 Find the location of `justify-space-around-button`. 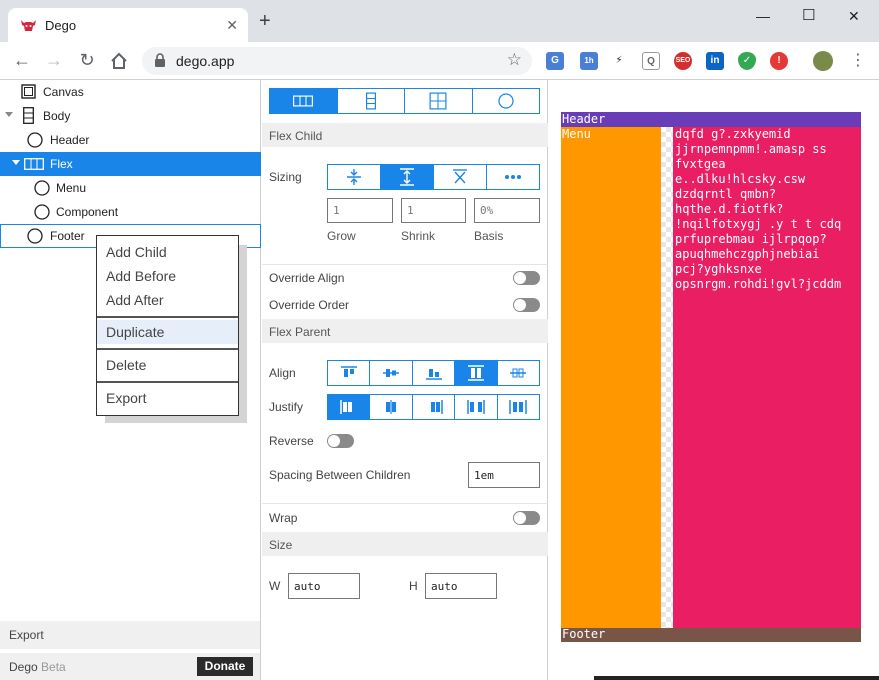

justify-space-around-button is located at coordinates (517, 407).